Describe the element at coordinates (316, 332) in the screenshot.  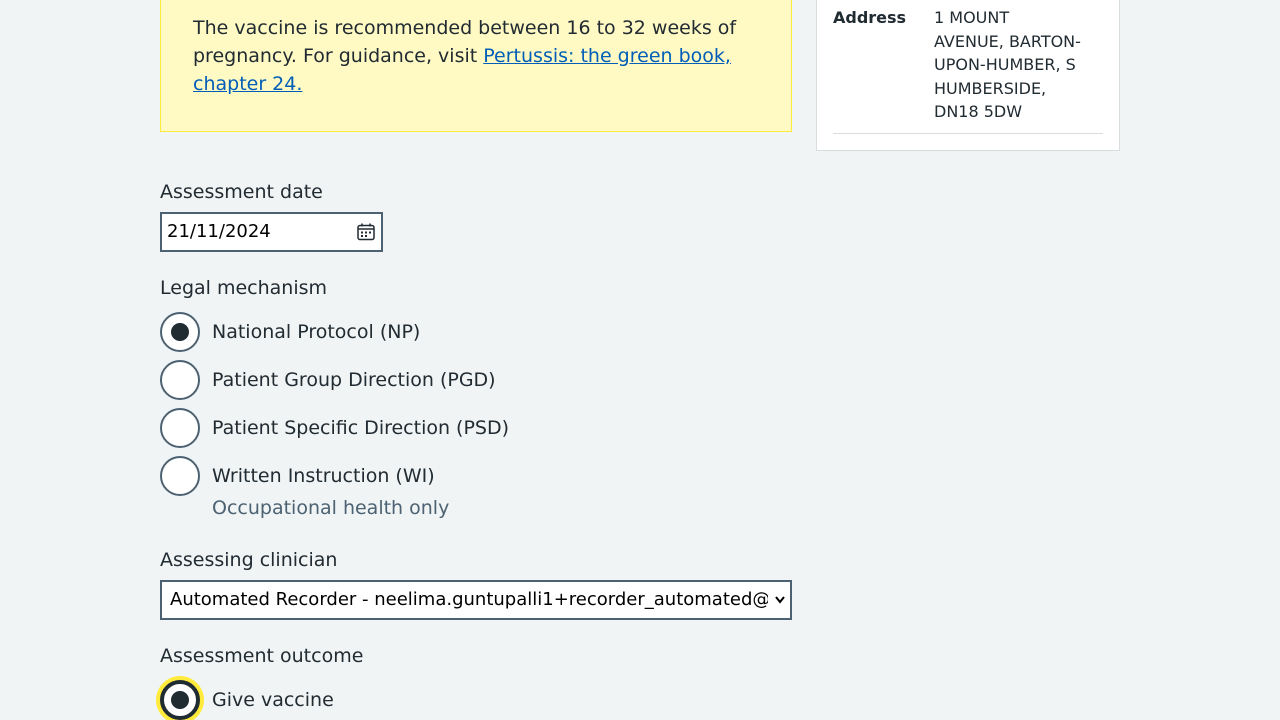
I see `radio-label: National Protocol (NP)` at that location.